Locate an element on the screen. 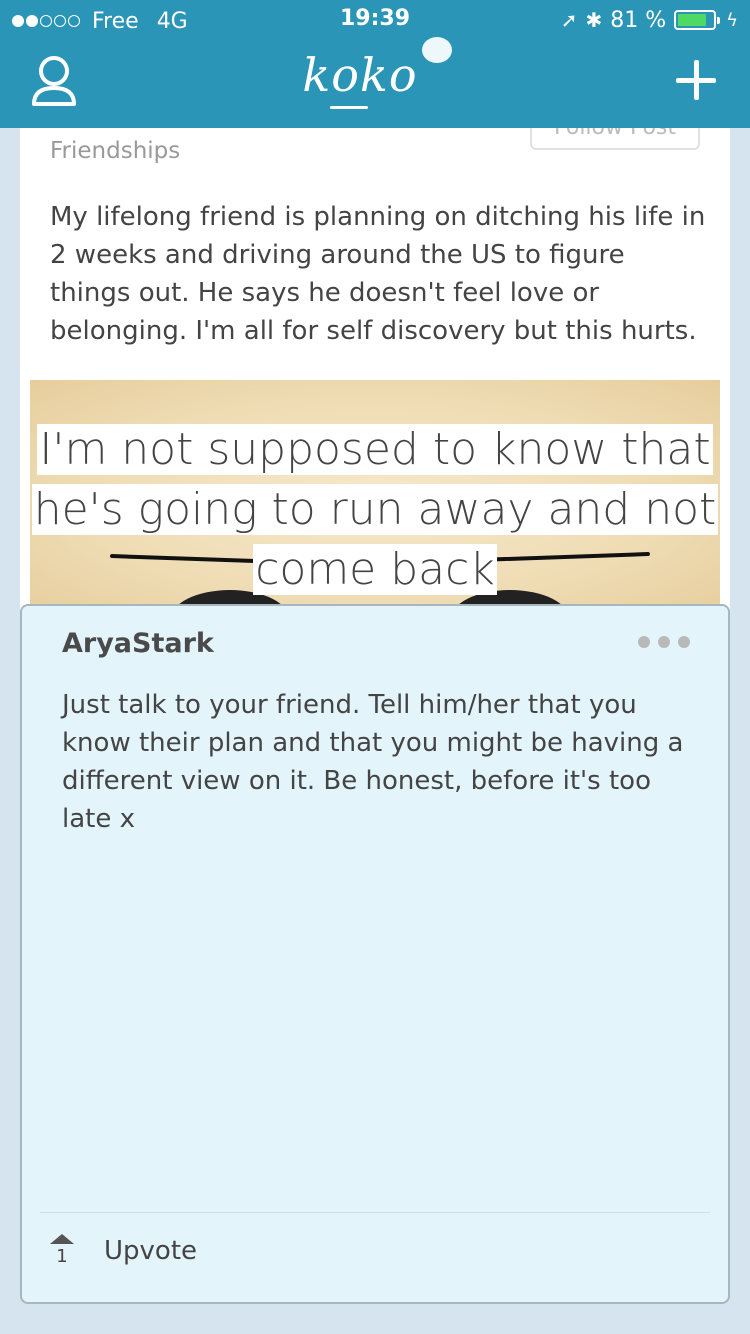 The image size is (750, 1334). status-right: ➚ ✱ 81 % ϟ is located at coordinates (649, 20).